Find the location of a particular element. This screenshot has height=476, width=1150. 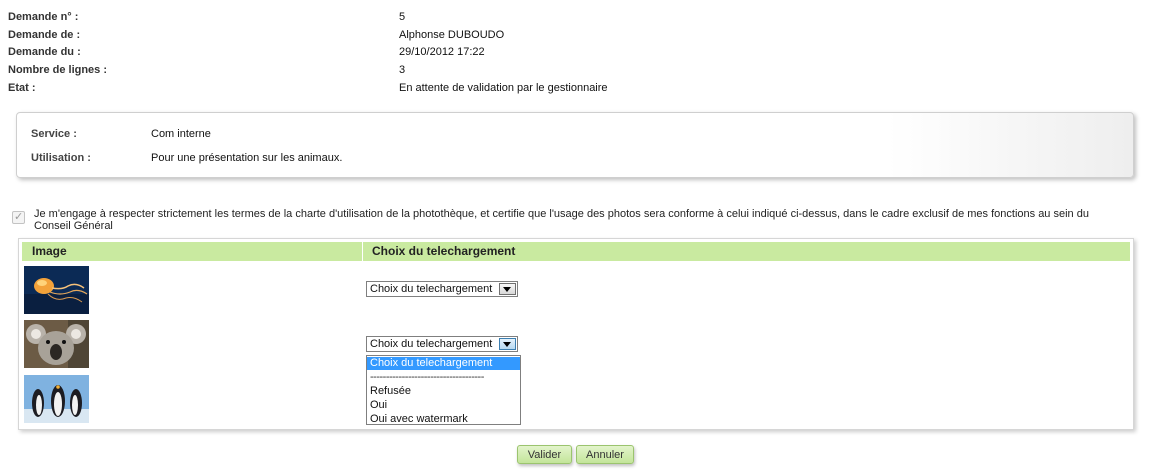

dropdown-option-refusee: Refusée is located at coordinates (443, 391).